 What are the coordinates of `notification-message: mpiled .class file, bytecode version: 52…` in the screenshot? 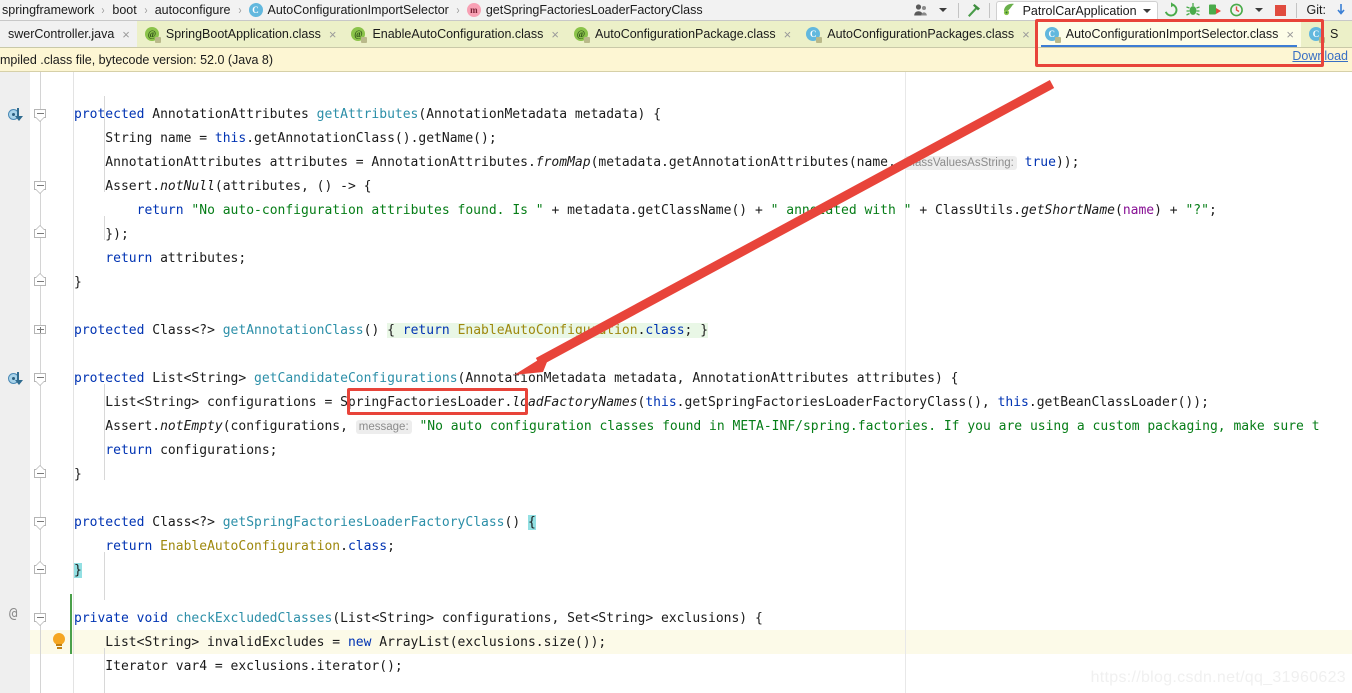 It's located at (137, 59).